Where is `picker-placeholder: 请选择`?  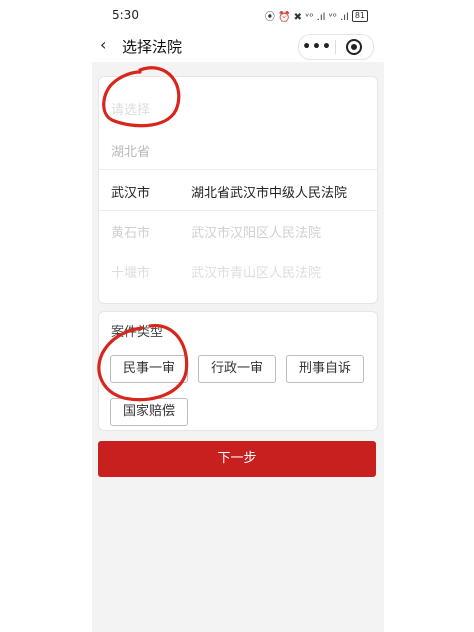
picker-placeholder: 请选择 is located at coordinates (131, 110).